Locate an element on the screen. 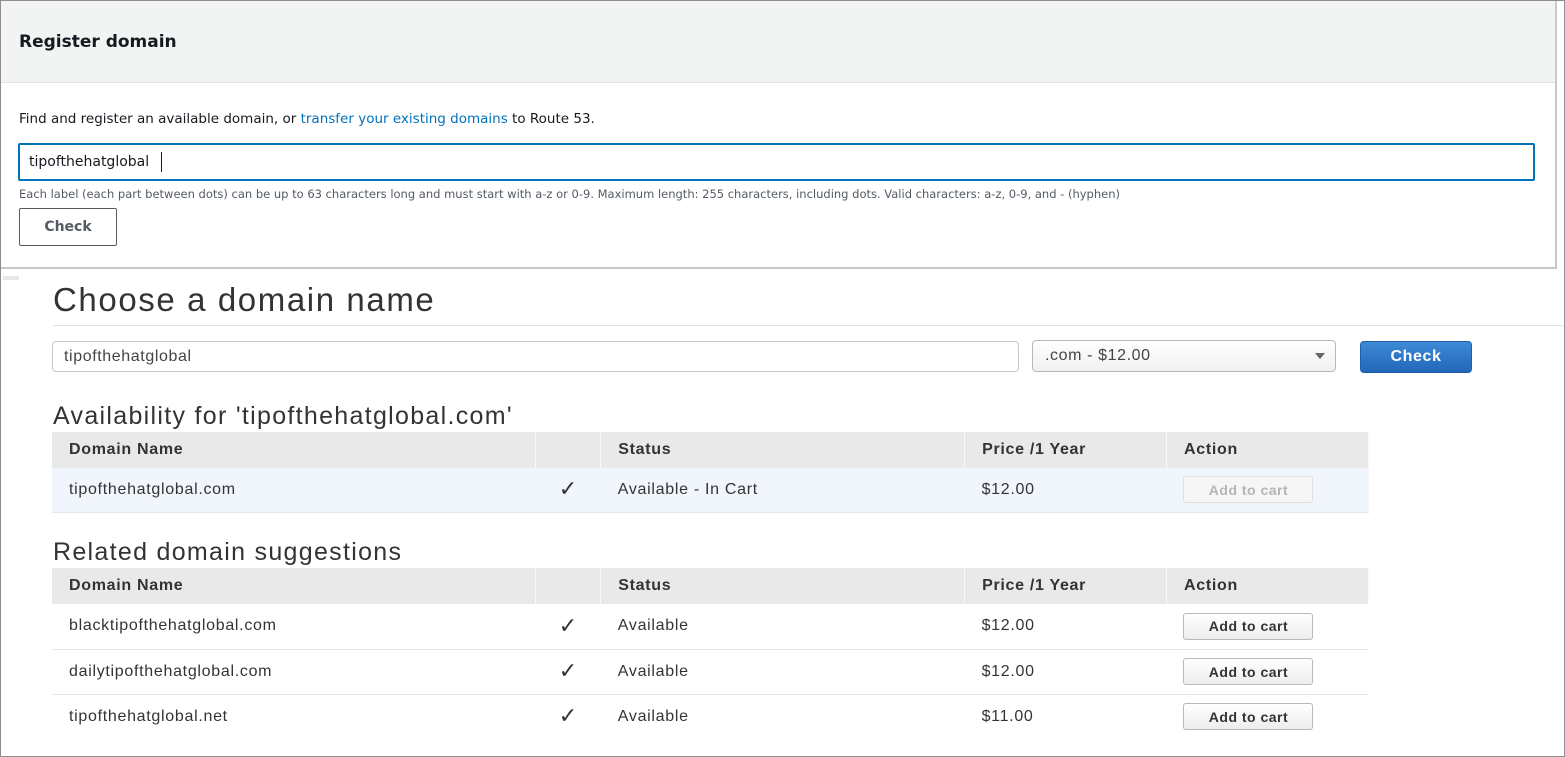 This screenshot has width=1565, height=757. register-domain-title: Register domain is located at coordinates (98, 41).